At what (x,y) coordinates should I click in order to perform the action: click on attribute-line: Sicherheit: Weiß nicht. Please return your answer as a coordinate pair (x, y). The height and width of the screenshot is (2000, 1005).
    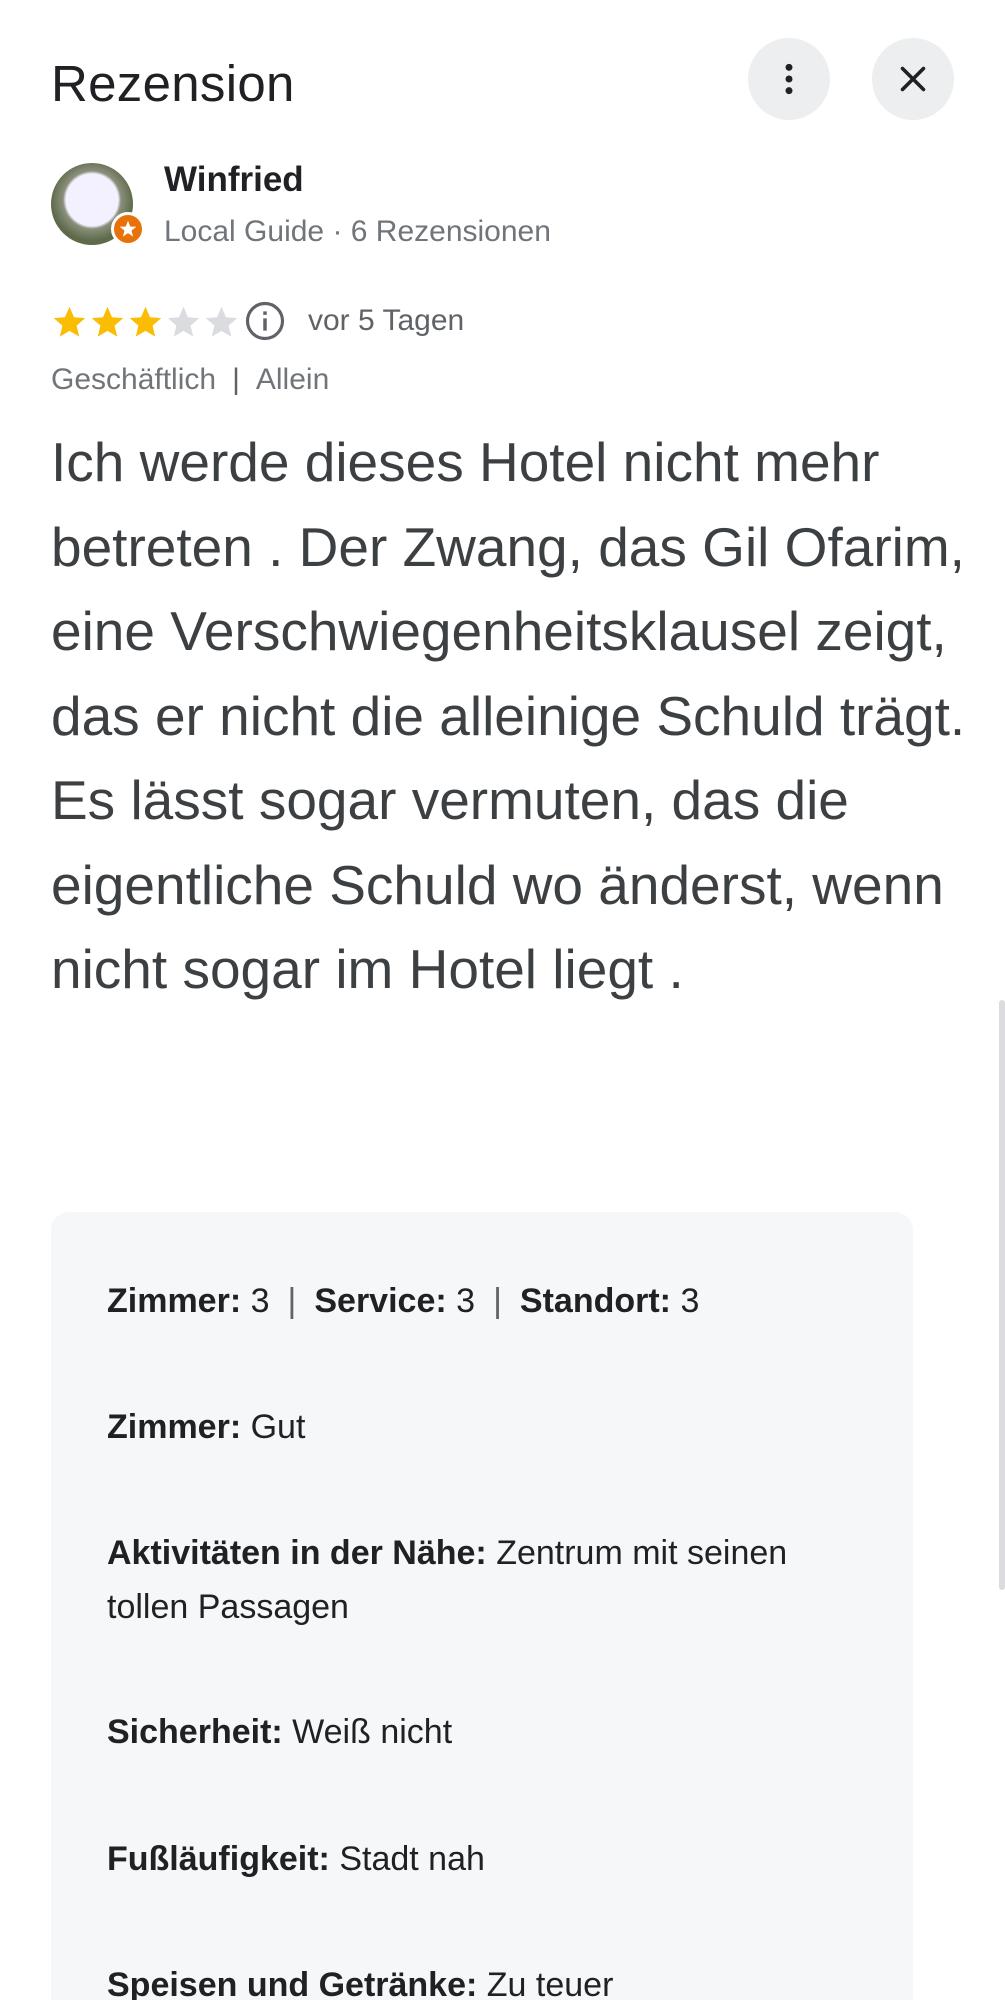
    Looking at the image, I should click on (487, 1732).